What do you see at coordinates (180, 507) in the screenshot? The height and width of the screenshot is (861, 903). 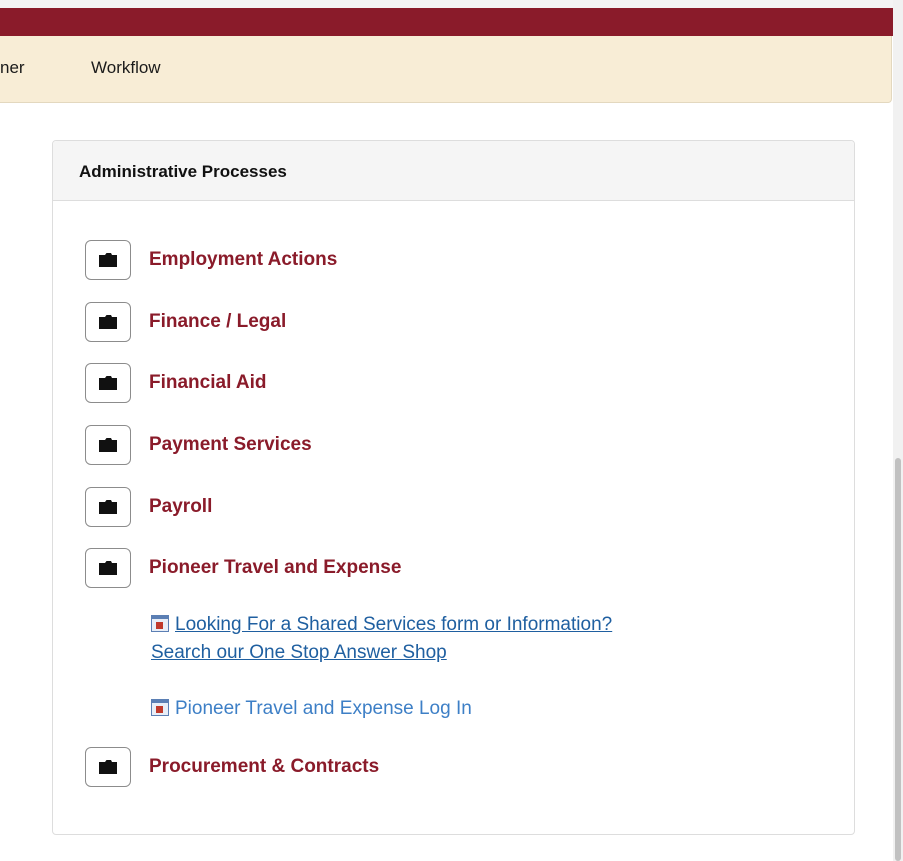 I see `folder-label-payroll: Payroll` at bounding box center [180, 507].